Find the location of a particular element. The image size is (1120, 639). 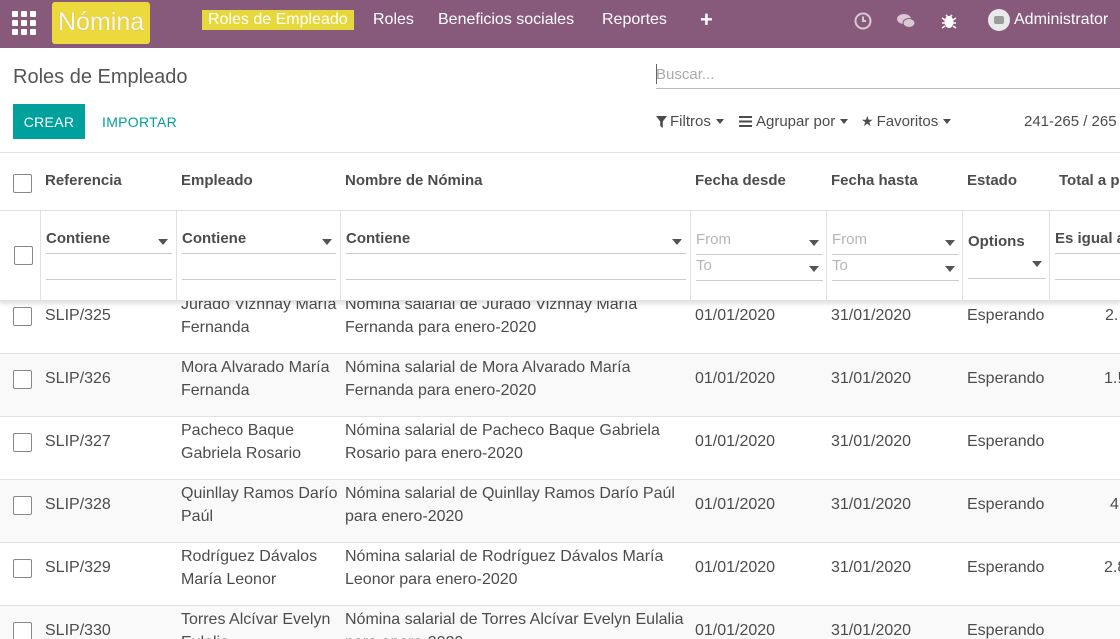

filter-estado: Options is located at coordinates (1005, 255).